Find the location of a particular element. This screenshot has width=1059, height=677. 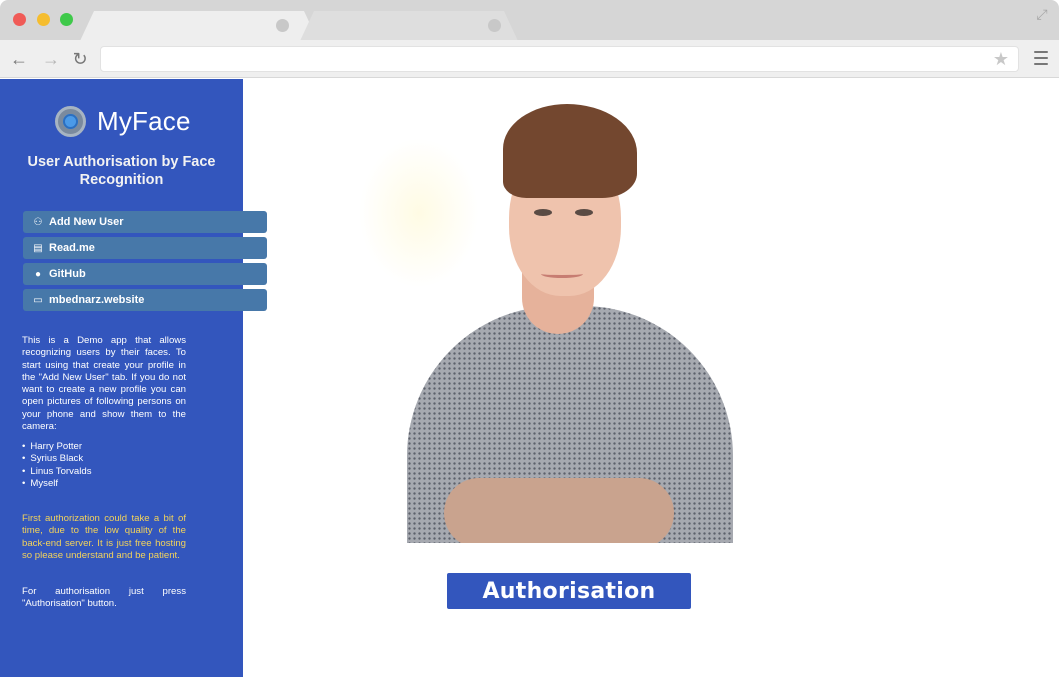

reload-icon: ↻ is located at coordinates (80, 59).